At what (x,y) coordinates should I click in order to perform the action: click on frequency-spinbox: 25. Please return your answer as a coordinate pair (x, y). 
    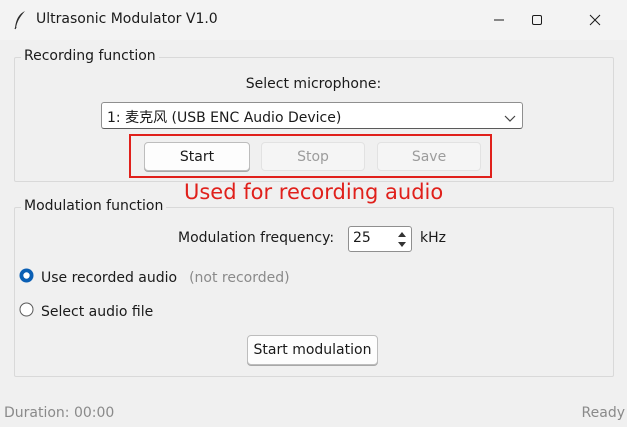
    Looking at the image, I should click on (380, 239).